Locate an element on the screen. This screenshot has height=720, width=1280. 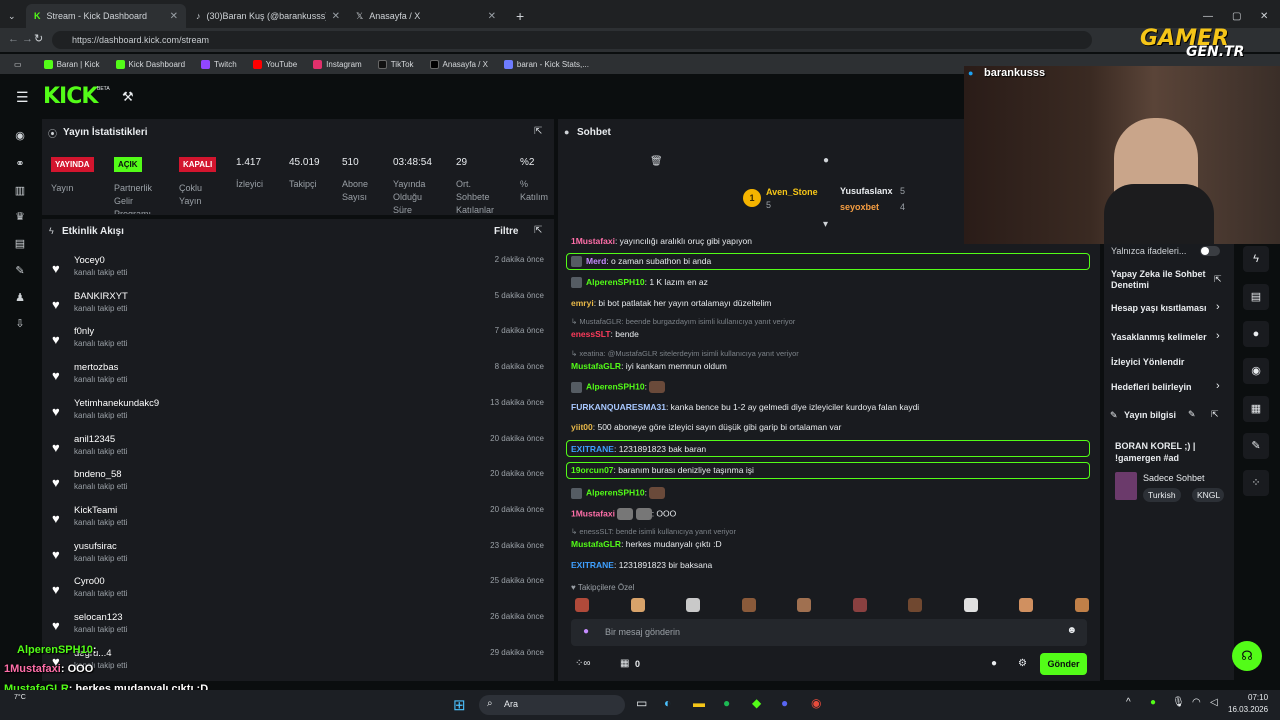
tab-kick-dashboard: K Stream - Kick Dashboard ✕ is located at coordinates (106, 16).